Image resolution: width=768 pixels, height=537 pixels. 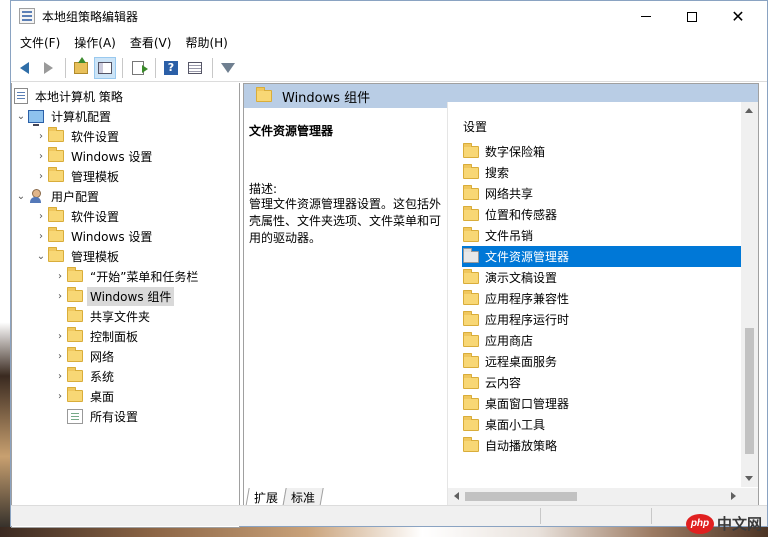 What do you see at coordinates (105, 67) in the screenshot?
I see `show-hide-tree-button` at bounding box center [105, 67].